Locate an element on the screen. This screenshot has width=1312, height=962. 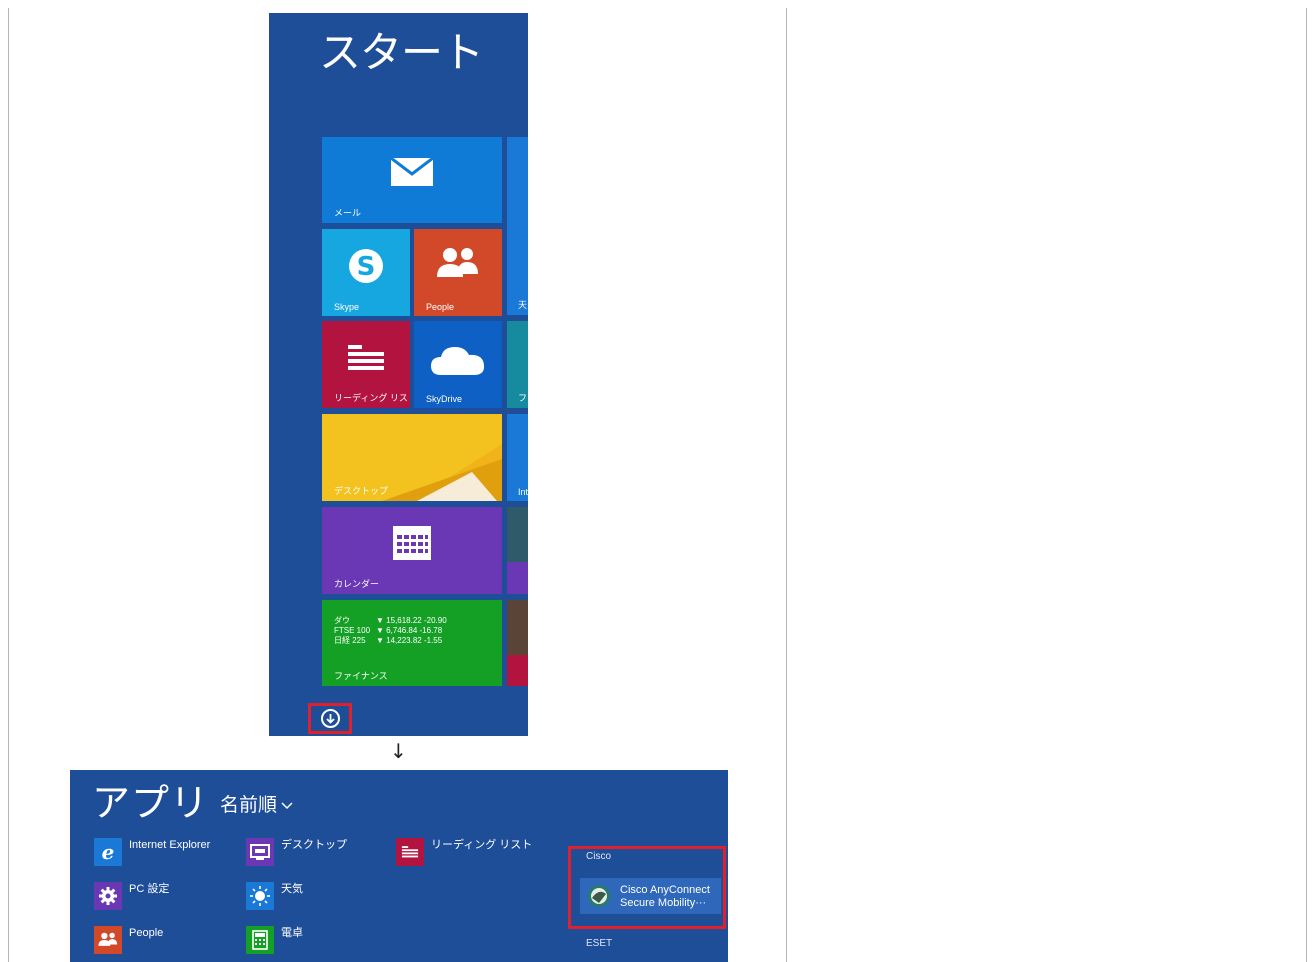
app-name: 電卓 is located at coordinates (292, 933).